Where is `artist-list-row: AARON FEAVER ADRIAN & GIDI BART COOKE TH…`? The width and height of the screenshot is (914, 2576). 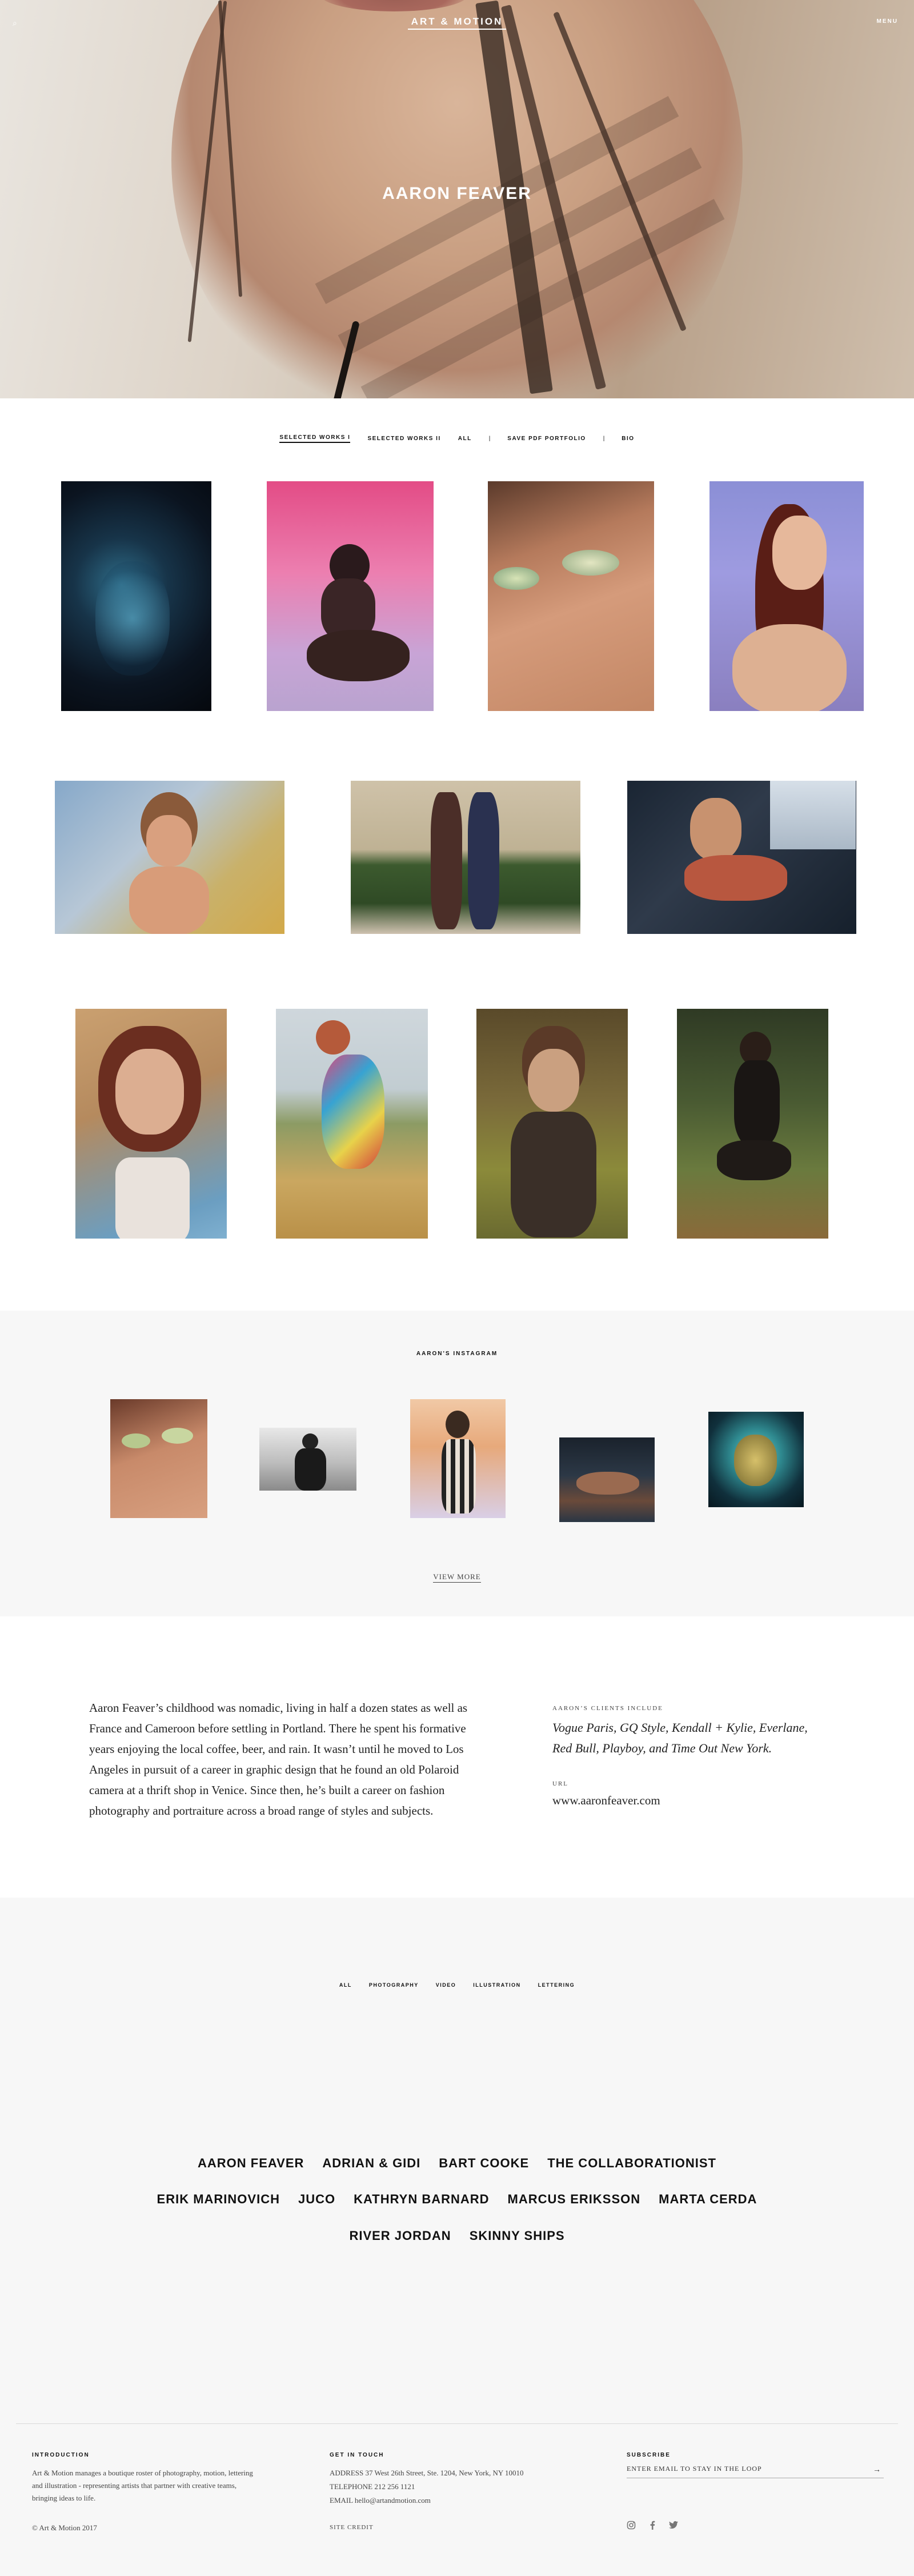 artist-list-row: AARON FEAVER ADRIAN & GIDI BART COOKE TH… is located at coordinates (457, 2163).